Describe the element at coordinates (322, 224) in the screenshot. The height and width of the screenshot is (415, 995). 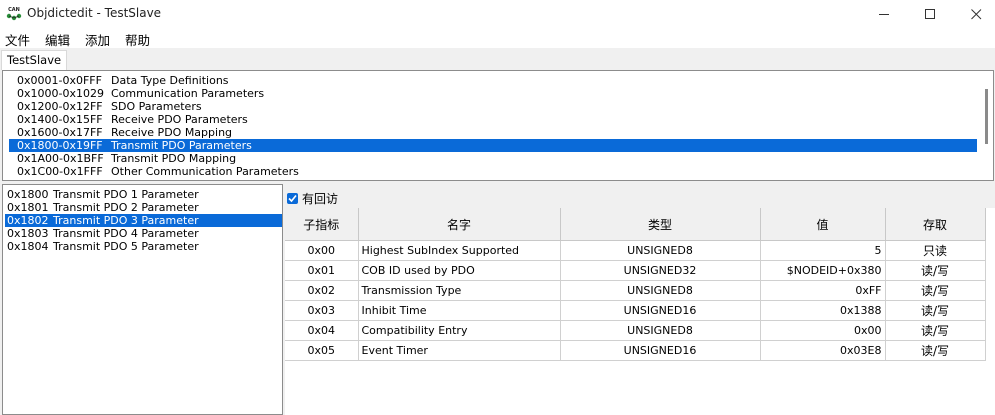
I see `col-subindex-header: 子指标` at that location.